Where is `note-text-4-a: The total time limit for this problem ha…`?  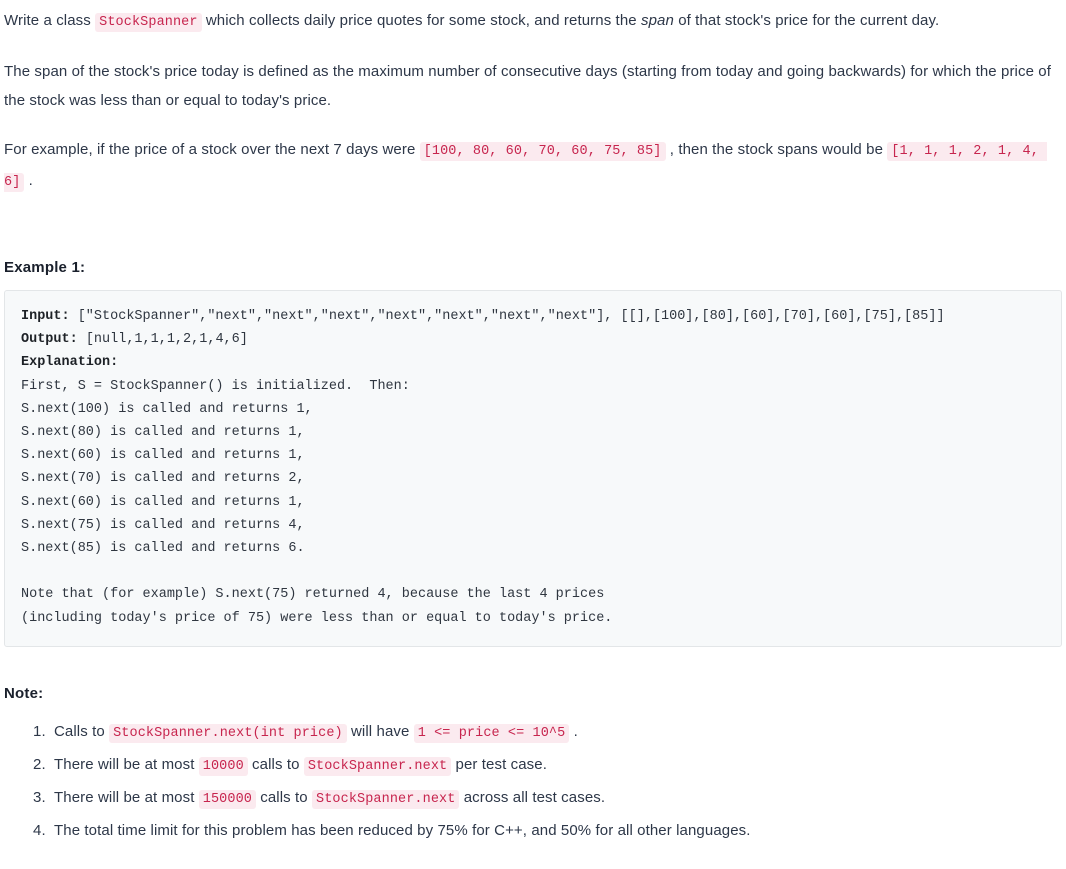
note-text-4-a: The total time limit for this problem ha… is located at coordinates (402, 830).